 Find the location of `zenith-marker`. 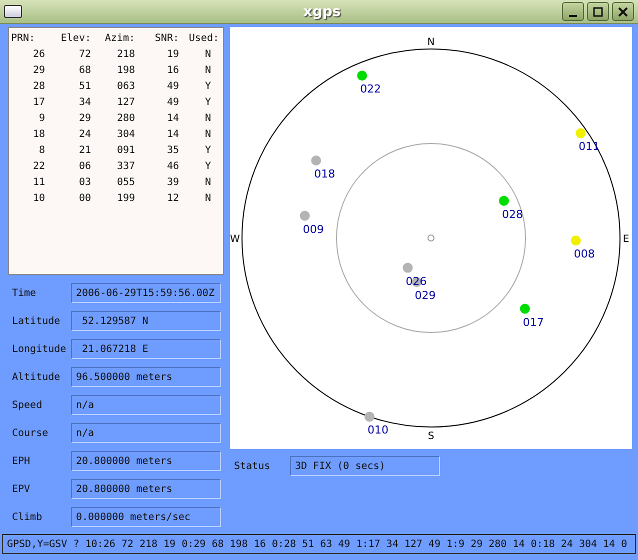

zenith-marker is located at coordinates (431, 238).